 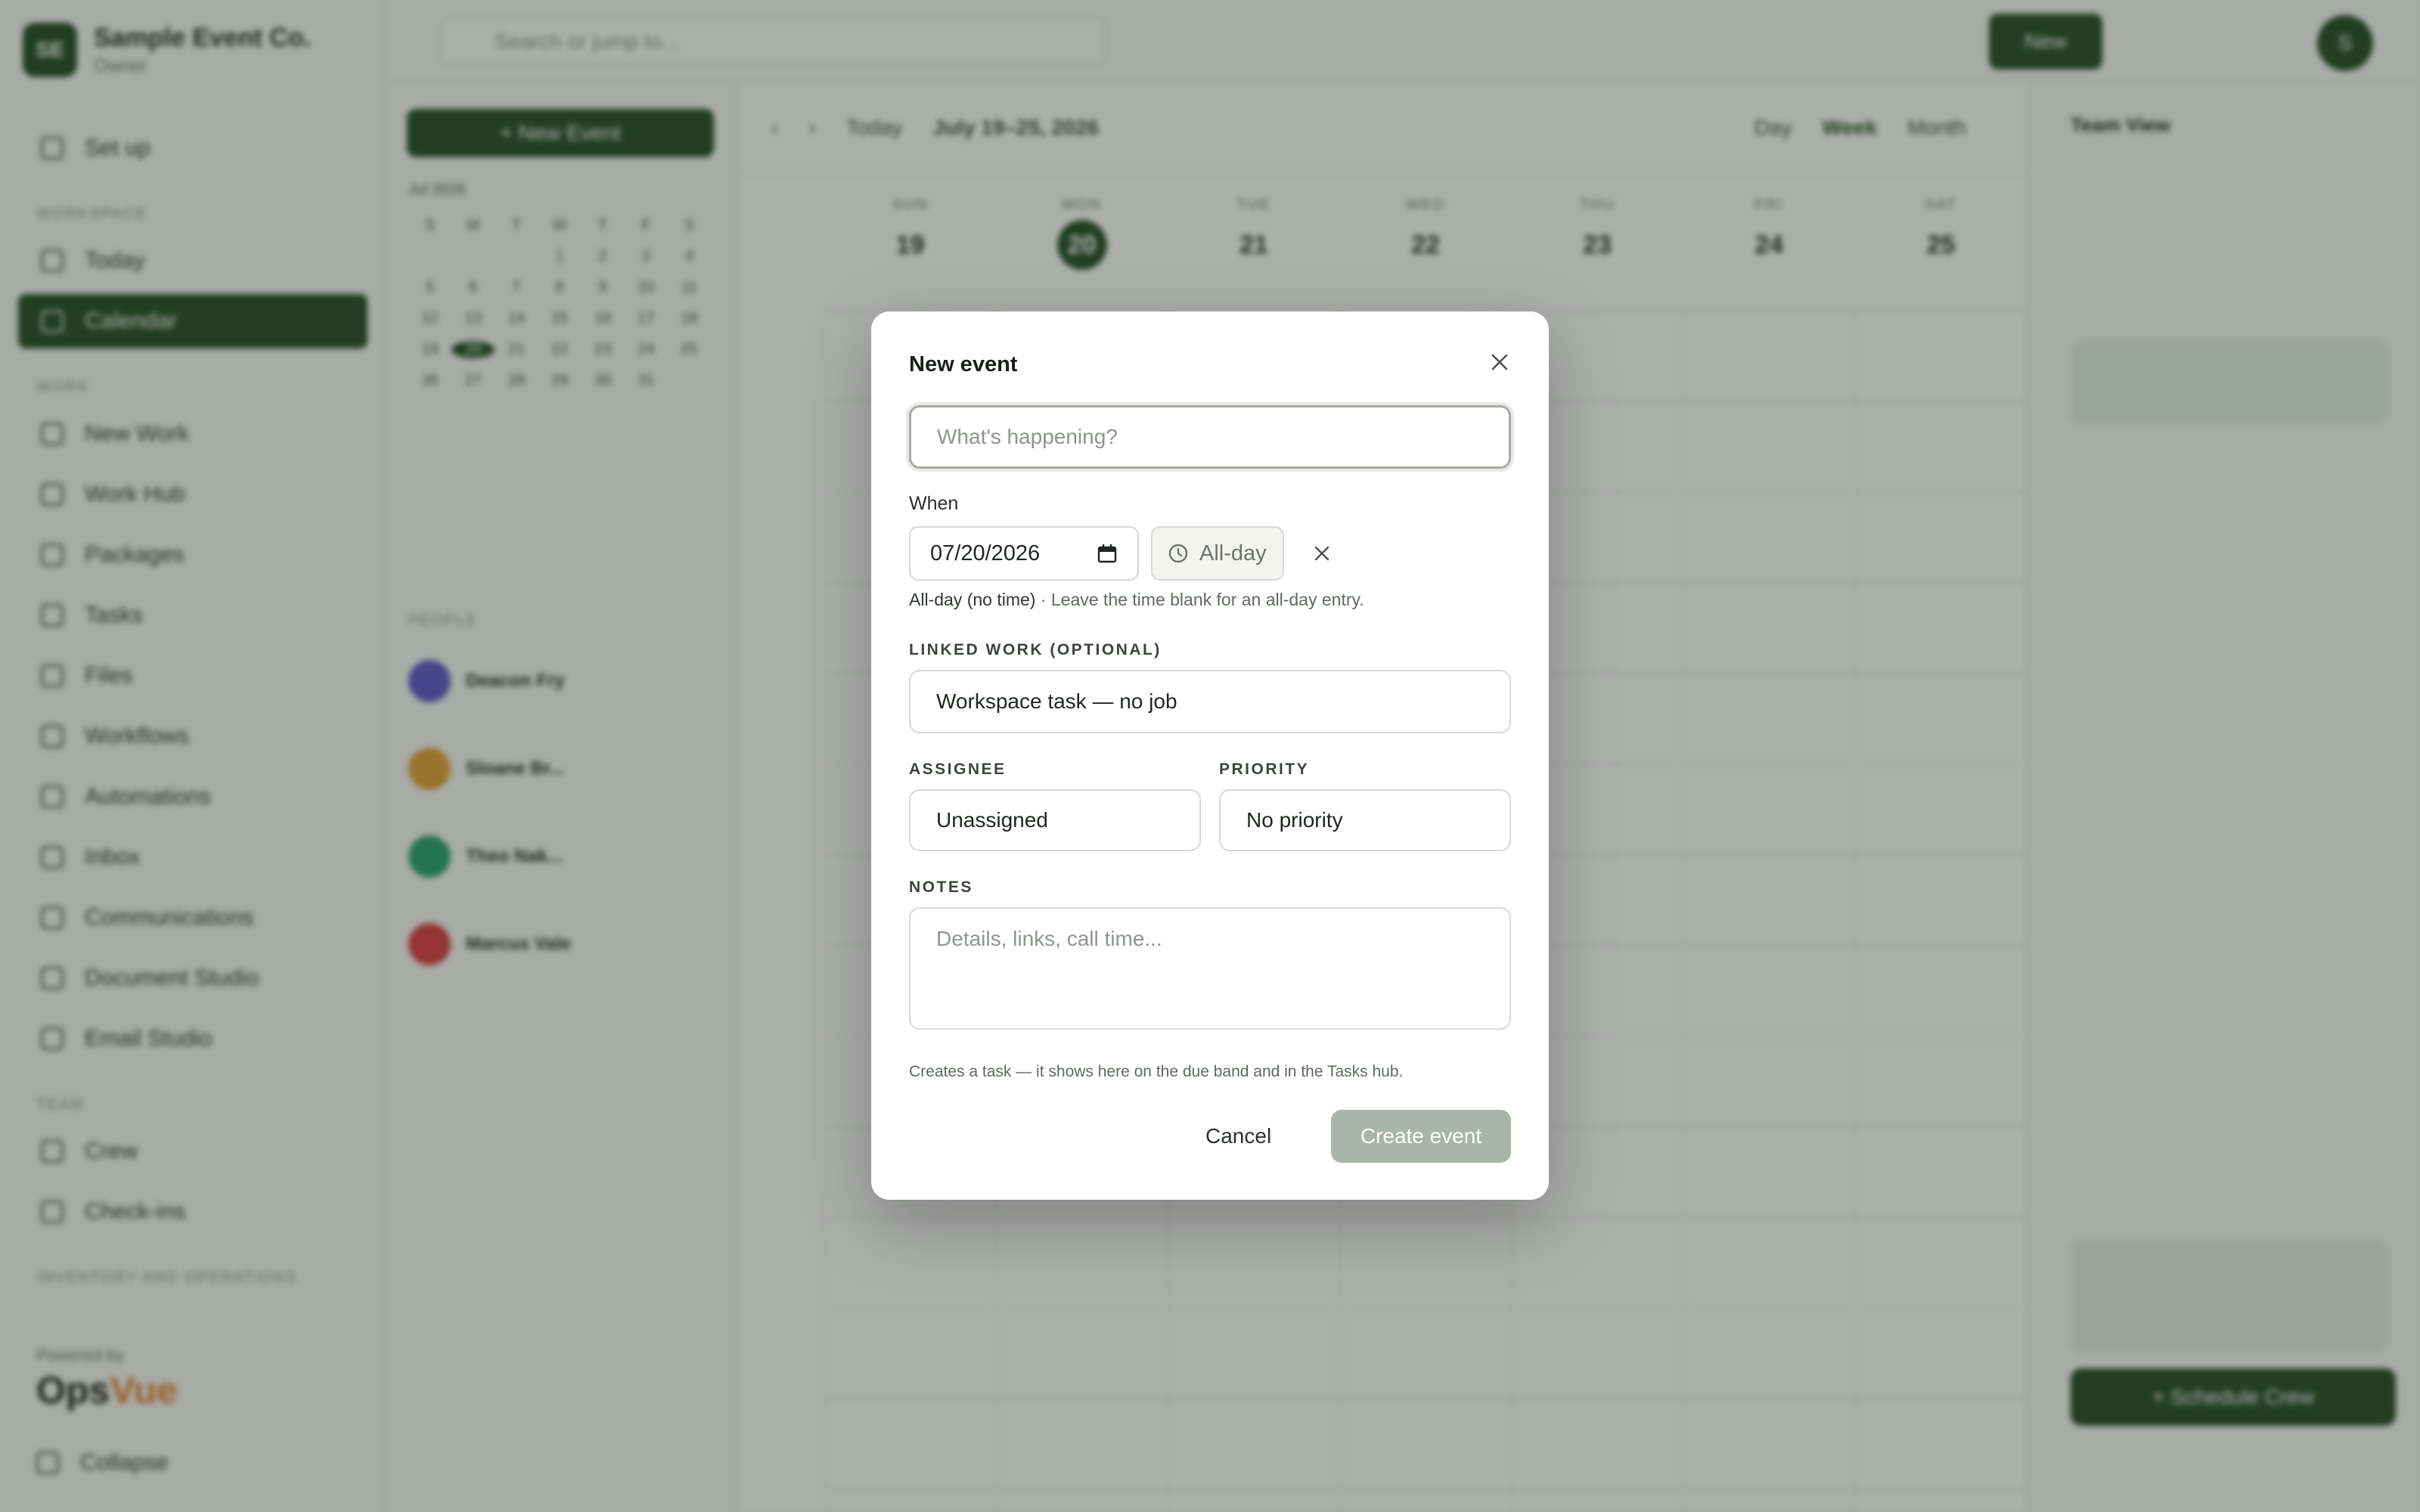 I want to click on clear-time-button, so click(x=1322, y=553).